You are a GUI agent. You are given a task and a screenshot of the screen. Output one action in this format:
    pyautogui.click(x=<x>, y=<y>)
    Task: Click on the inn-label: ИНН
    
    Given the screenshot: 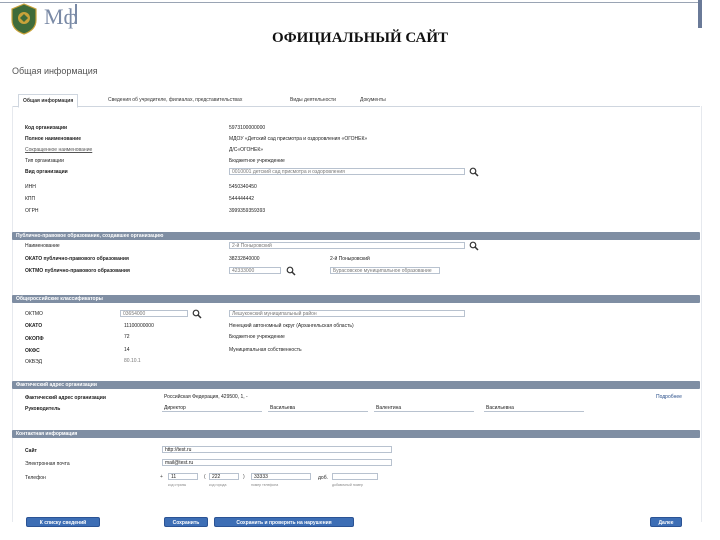 What is the action you would take?
    pyautogui.click(x=30, y=187)
    